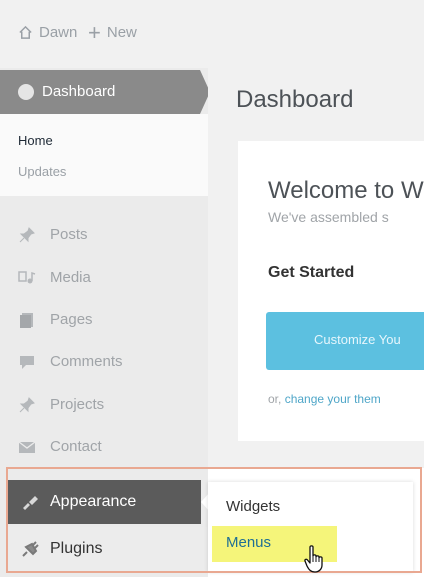 The height and width of the screenshot is (577, 424). I want to click on sidebar-item-contact: Contact, so click(104, 448).